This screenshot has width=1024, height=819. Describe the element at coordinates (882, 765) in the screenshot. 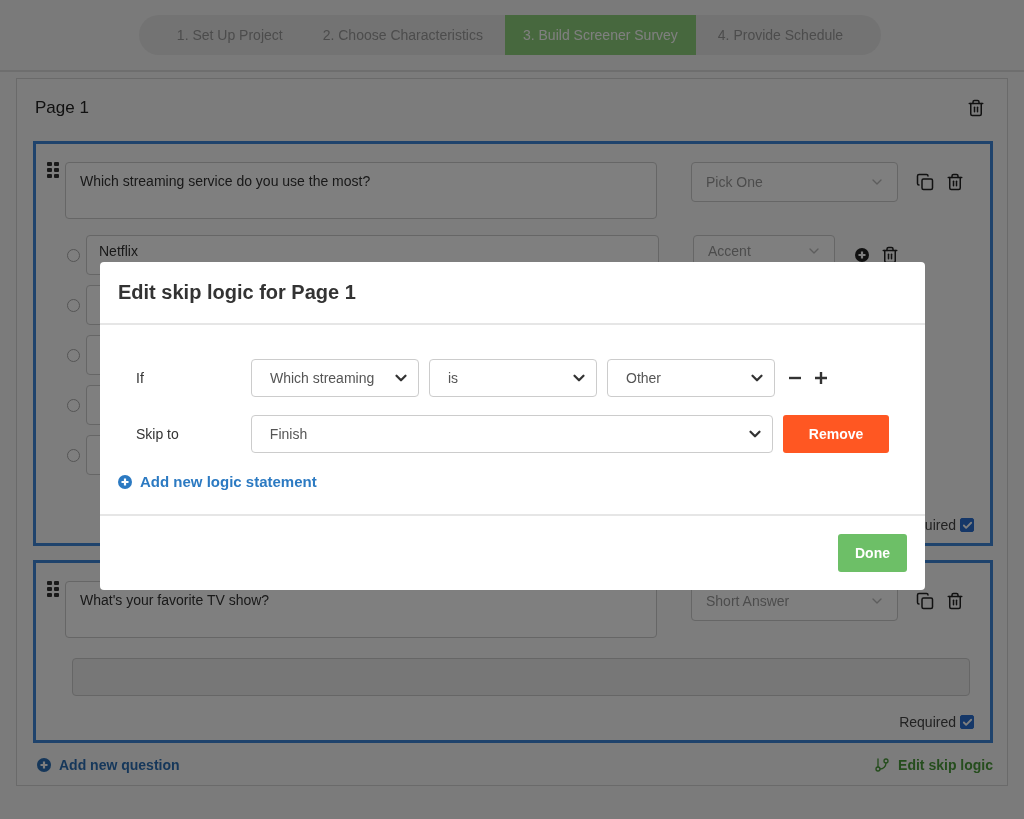

I see `branch-icon` at that location.